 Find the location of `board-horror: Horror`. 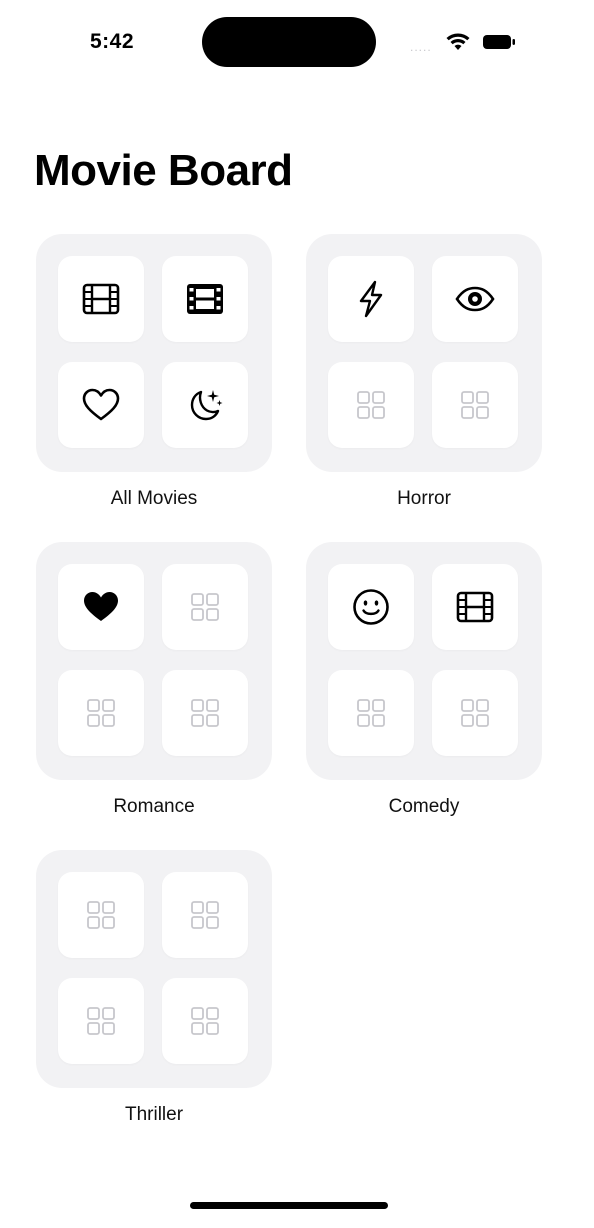

board-horror: Horror is located at coordinates (424, 372).